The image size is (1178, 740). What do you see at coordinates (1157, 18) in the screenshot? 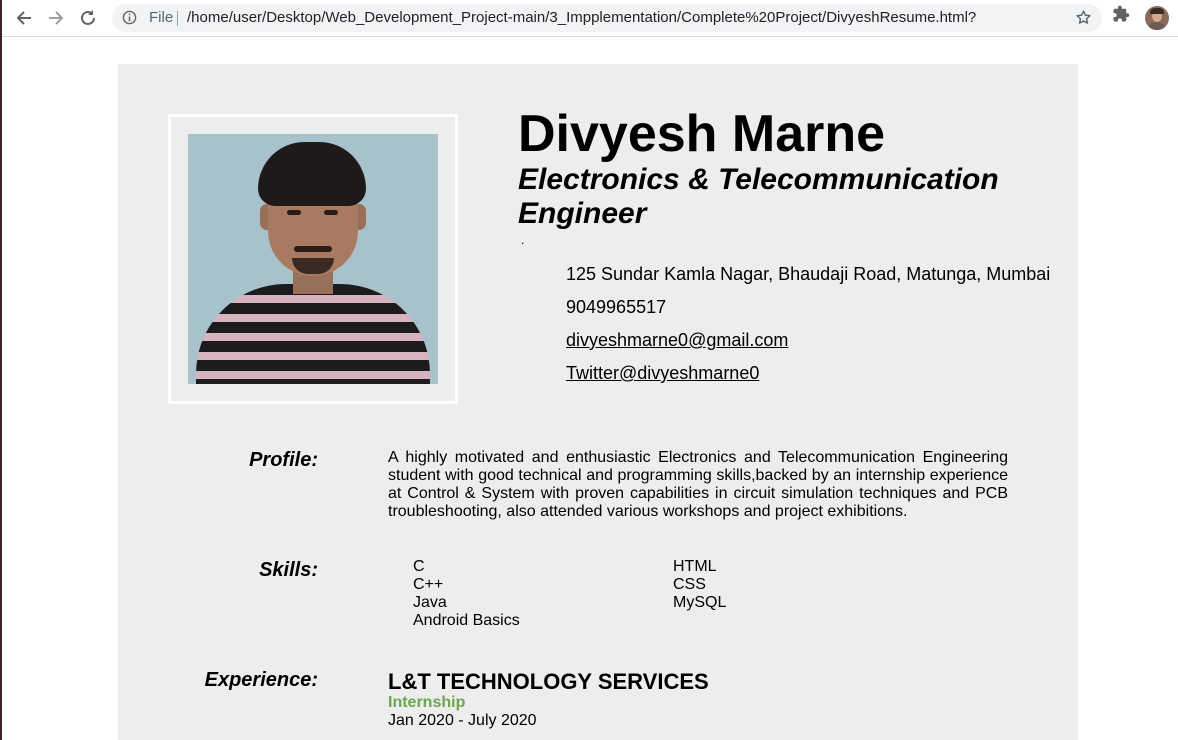
I see `profile-avatar` at bounding box center [1157, 18].